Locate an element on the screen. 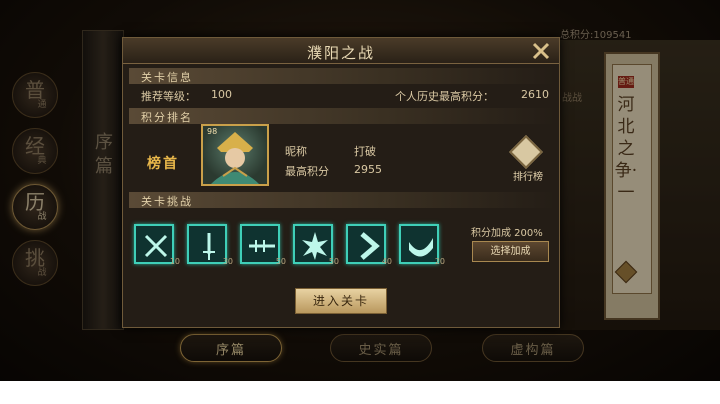  challenge-skill-4: 50 is located at coordinates (316, 245).